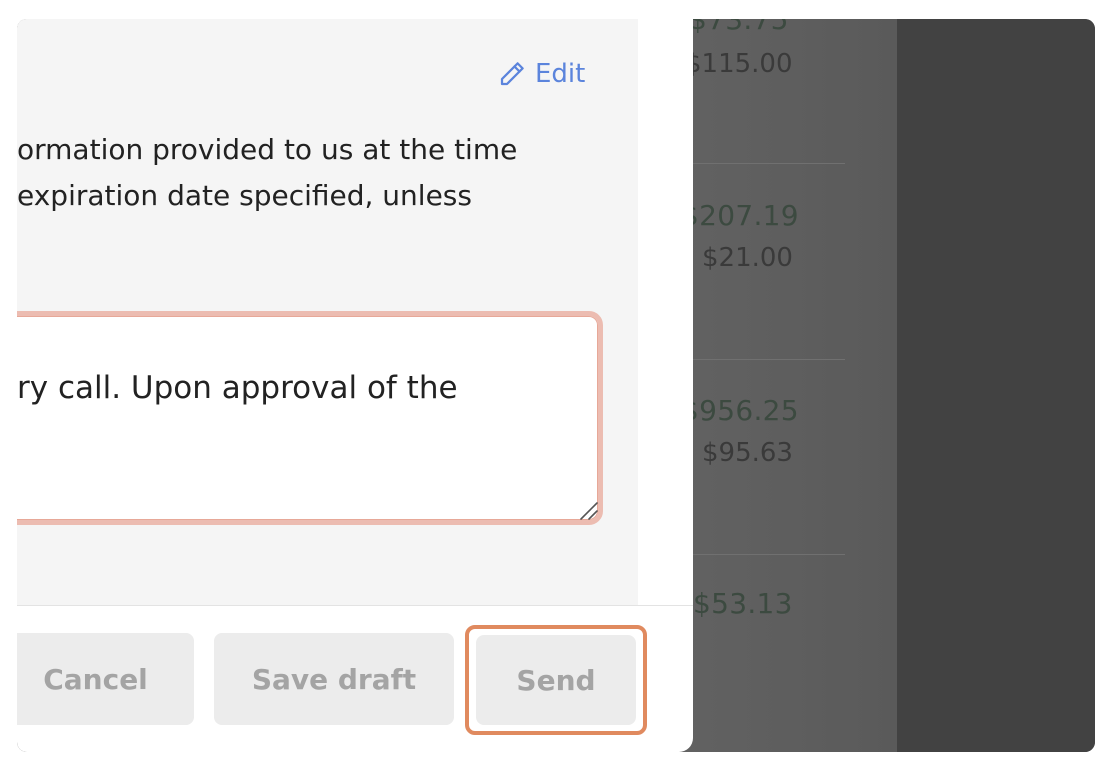 The height and width of the screenshot is (774, 1114). Describe the element at coordinates (267, 149) in the screenshot. I see `terms-line-1: ormation provided to us at the time` at that location.